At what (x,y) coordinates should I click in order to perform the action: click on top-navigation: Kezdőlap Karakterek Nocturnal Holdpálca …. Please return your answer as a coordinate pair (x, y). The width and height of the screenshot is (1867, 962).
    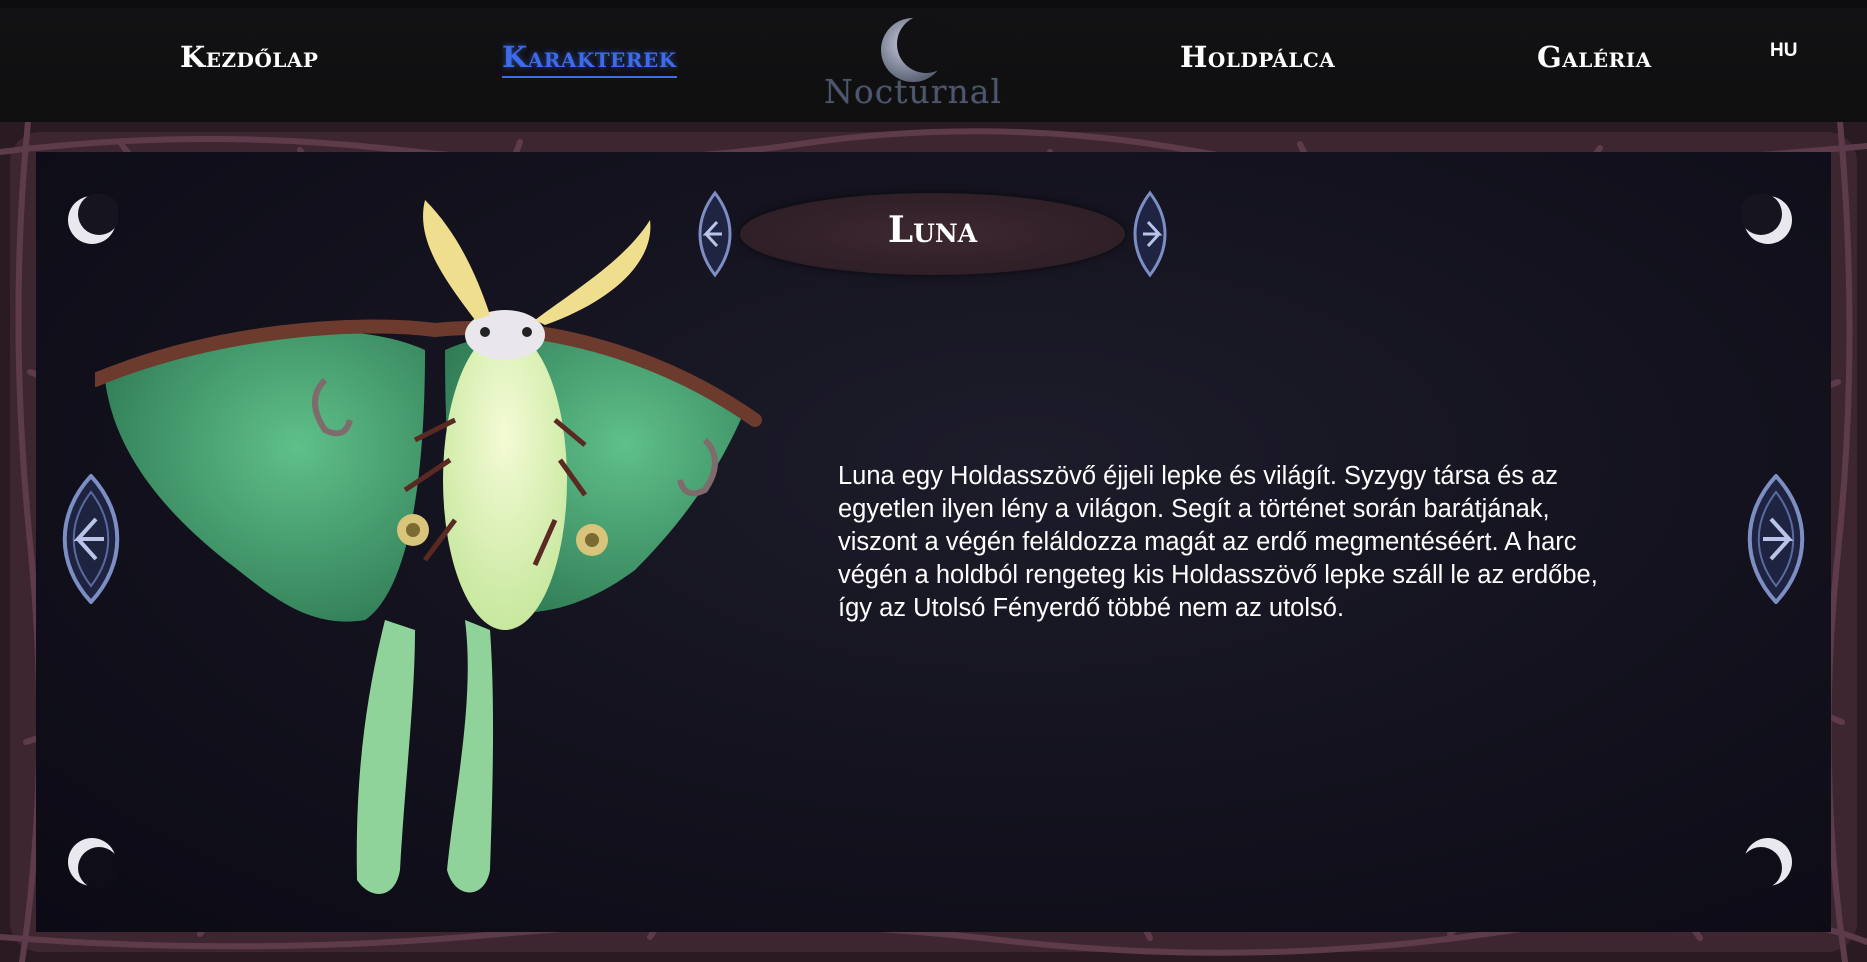
    Looking at the image, I should click on (933, 61).